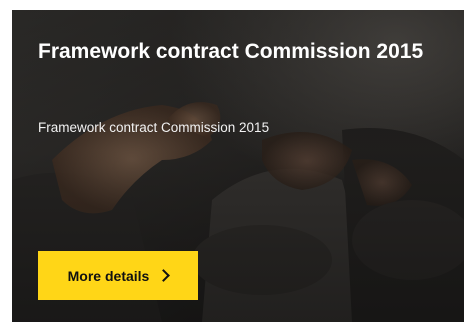  Describe the element at coordinates (231, 51) in the screenshot. I see `card-title: Framework contract Commission 2015` at that location.